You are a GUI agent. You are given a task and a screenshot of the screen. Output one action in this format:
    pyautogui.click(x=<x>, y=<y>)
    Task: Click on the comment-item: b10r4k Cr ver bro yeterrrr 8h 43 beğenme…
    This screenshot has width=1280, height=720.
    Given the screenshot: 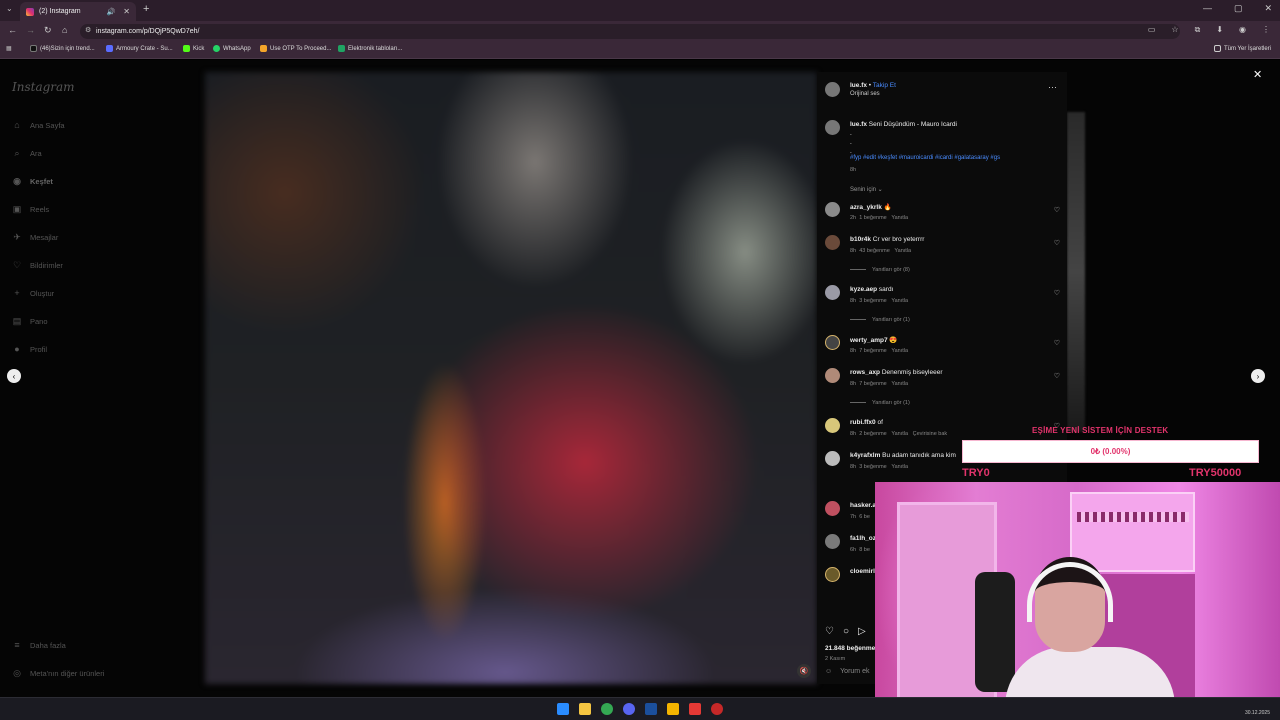 What is the action you would take?
    pyautogui.click(x=942, y=250)
    